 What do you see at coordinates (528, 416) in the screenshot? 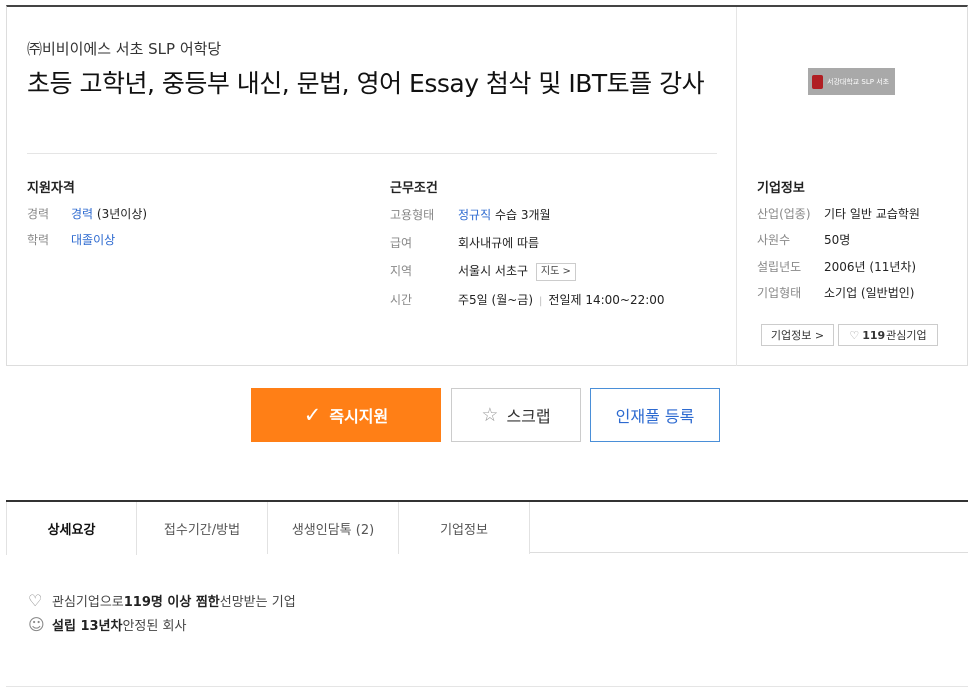
I see `scrap-label: 스크랩` at bounding box center [528, 416].